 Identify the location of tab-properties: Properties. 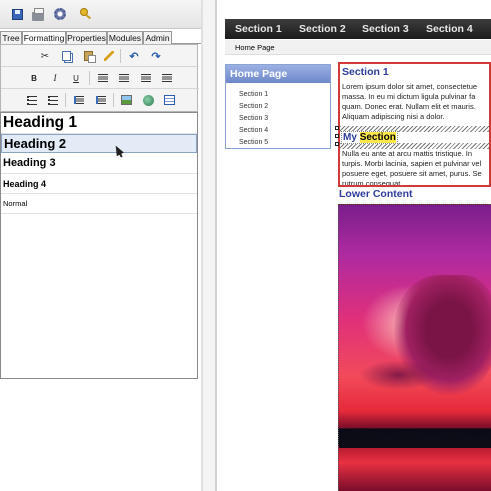
(86, 37).